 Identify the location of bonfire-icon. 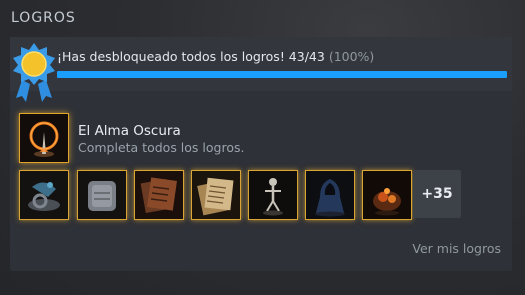
(44, 138).